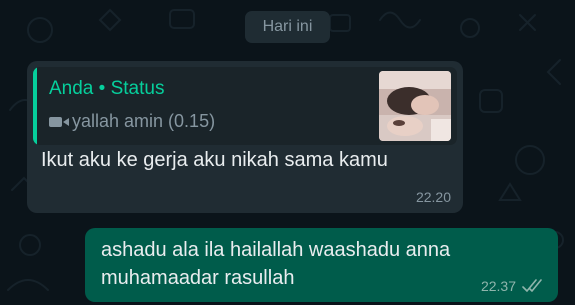 Image resolution: width=575 pixels, height=305 pixels. What do you see at coordinates (498, 286) in the screenshot?
I see `outgoing-message-time: 22.37` at bounding box center [498, 286].